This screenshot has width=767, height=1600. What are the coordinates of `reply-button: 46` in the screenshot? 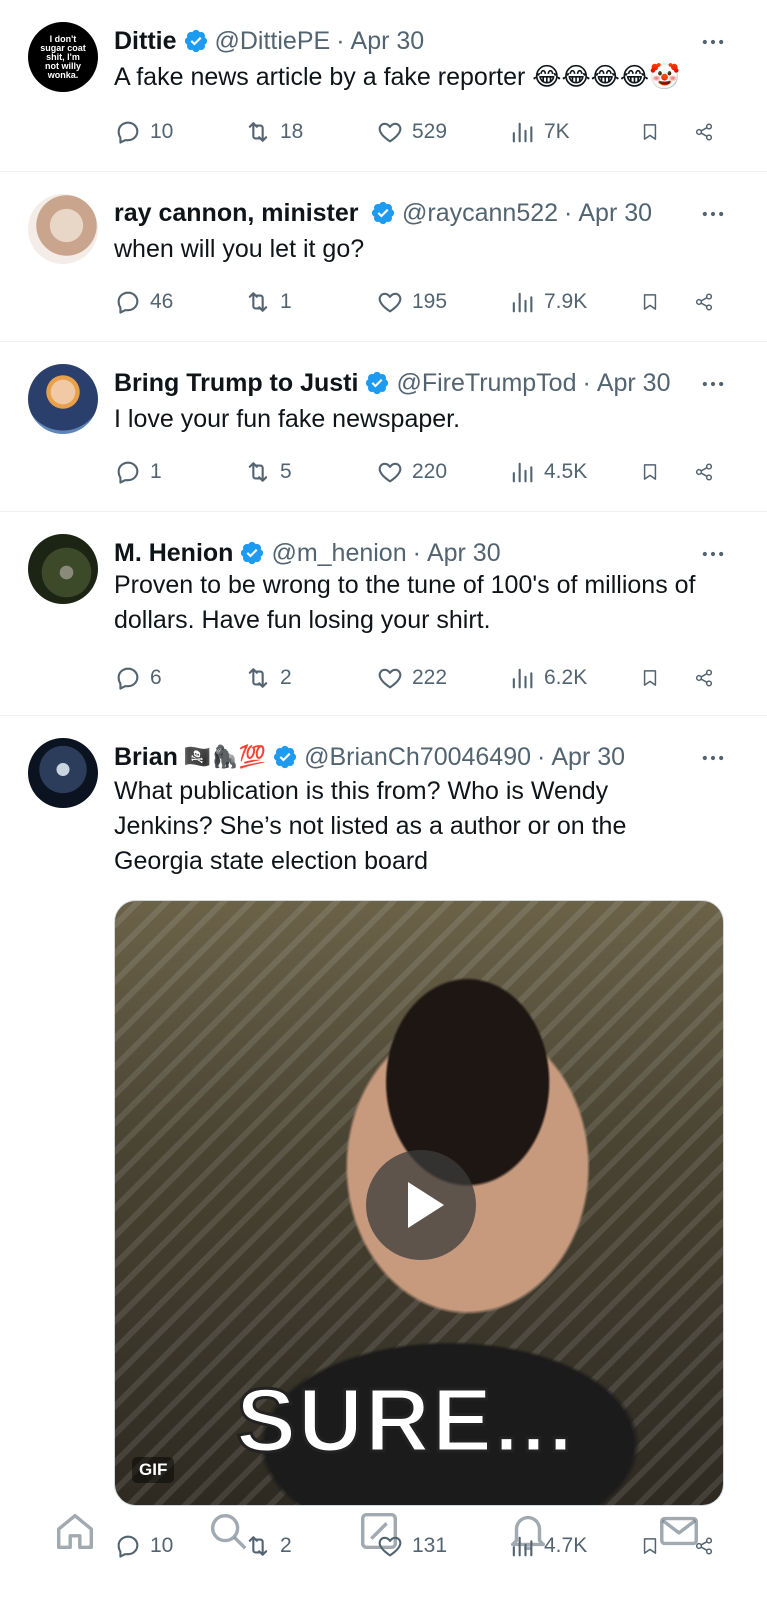 It's located at (143, 302).